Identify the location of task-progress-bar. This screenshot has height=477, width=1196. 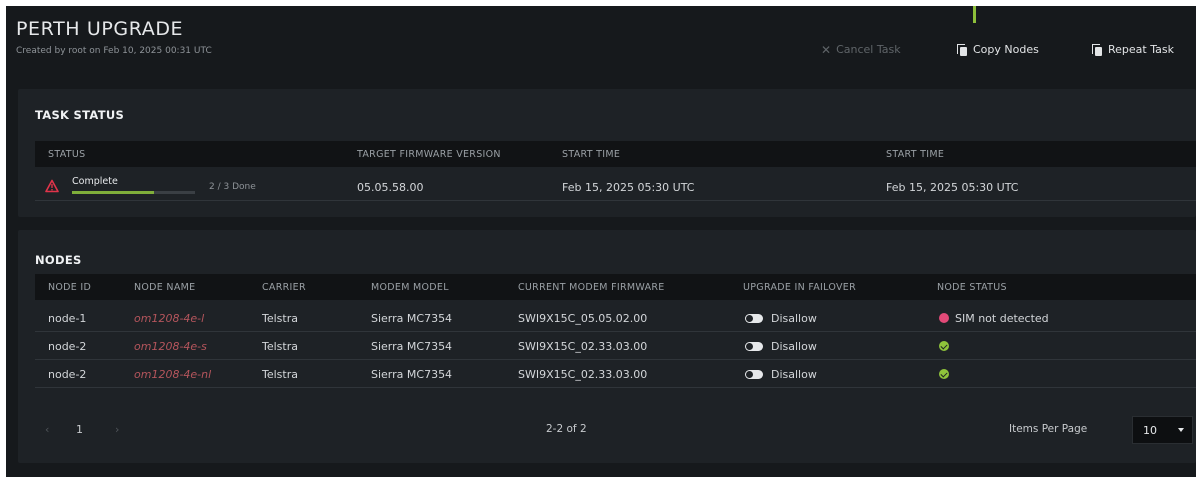
(133, 192).